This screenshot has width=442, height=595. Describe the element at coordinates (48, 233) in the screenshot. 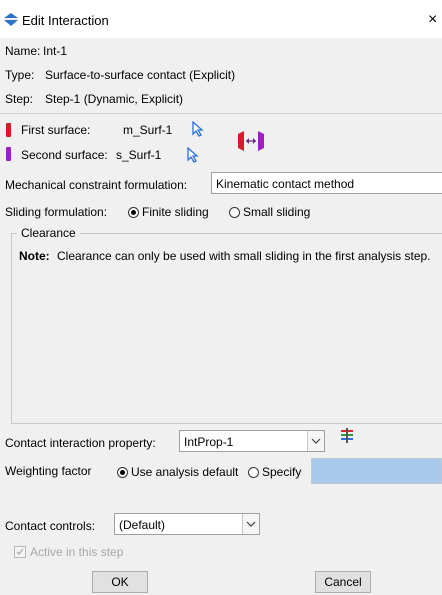

I see `clearance-title: Clearance` at that location.